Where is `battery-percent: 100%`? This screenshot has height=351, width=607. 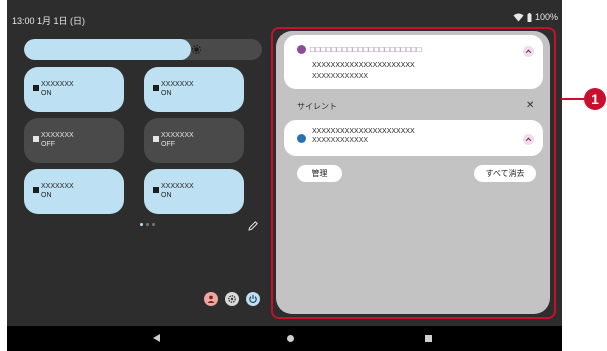 battery-percent: 100% is located at coordinates (546, 17).